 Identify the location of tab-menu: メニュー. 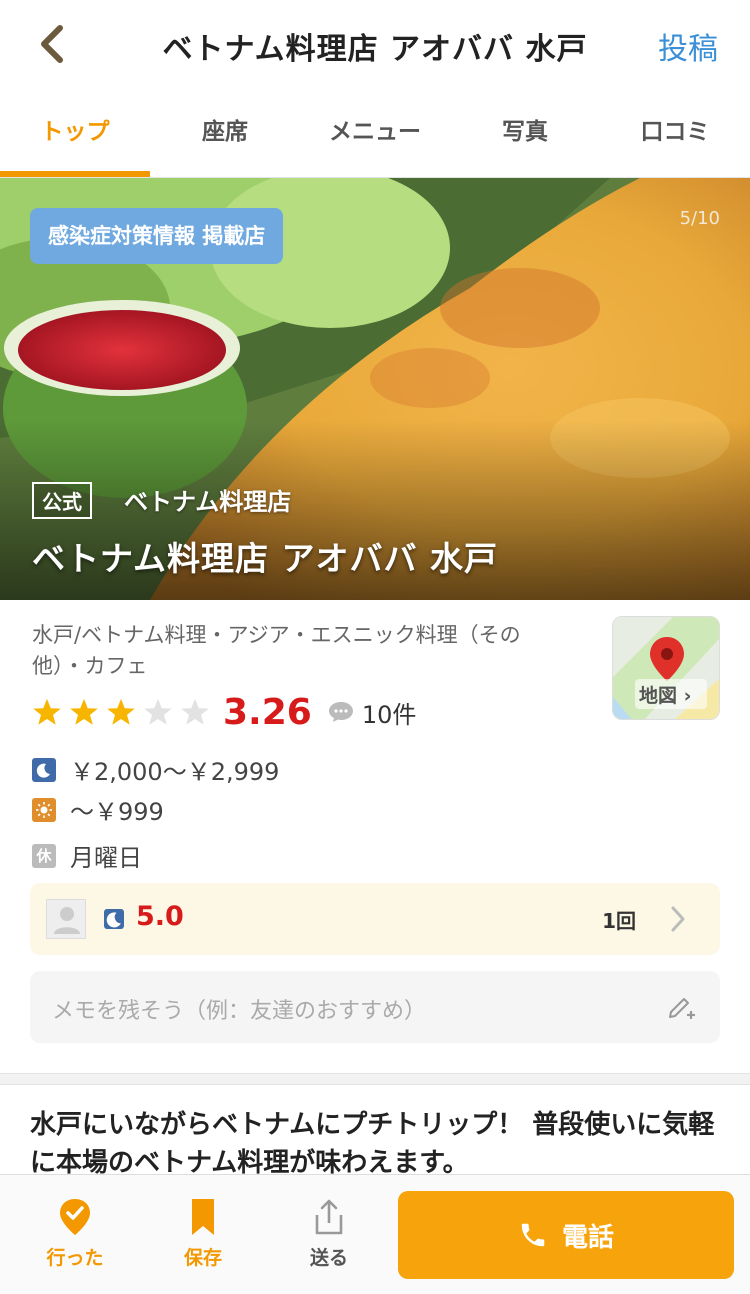
(375, 133).